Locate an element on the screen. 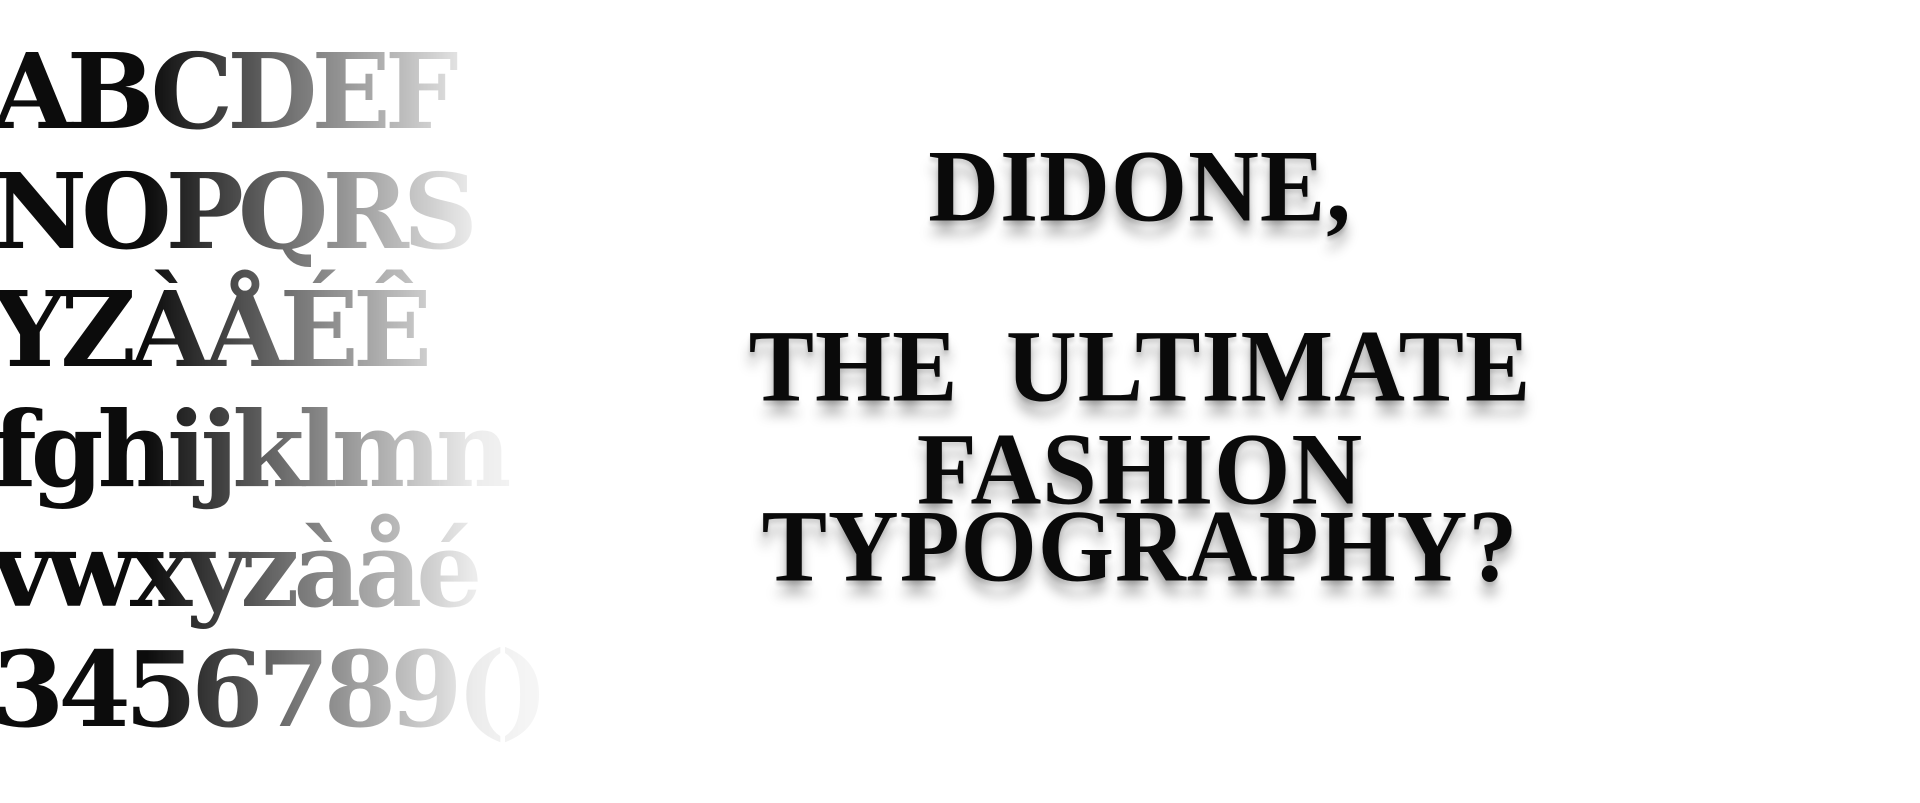 Image resolution: width=1920 pixels, height=803 pixels. specimen-numerals-row: 3456789() is located at coordinates (274, 689).